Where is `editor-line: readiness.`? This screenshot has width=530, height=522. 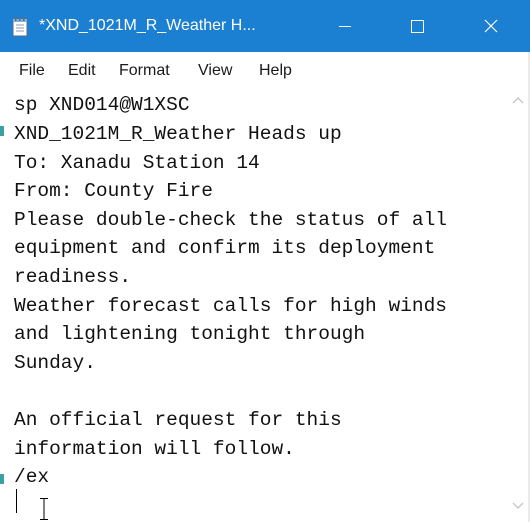 editor-line: readiness. is located at coordinates (73, 277).